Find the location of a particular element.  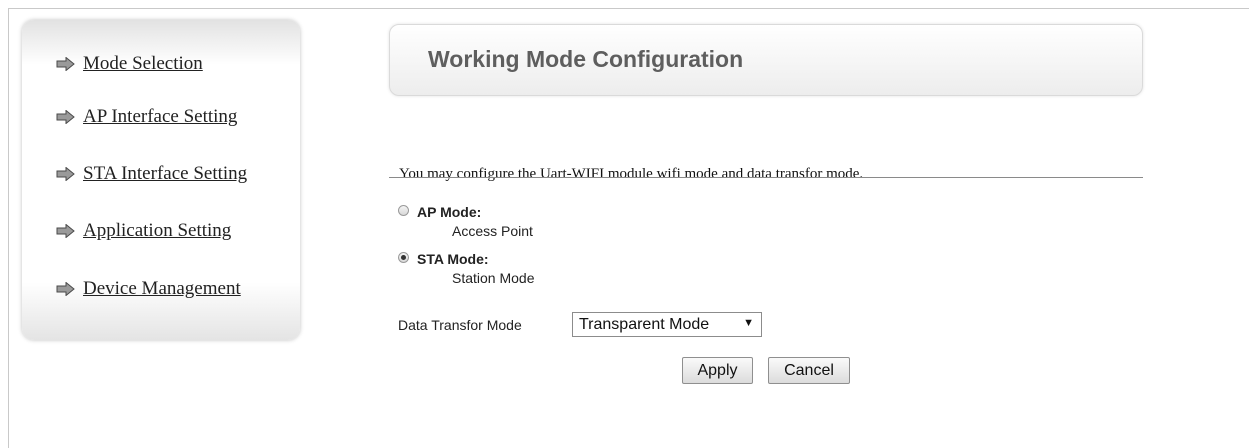

data-transfer-mode-label: Data Transfor Mode is located at coordinates (460, 325).